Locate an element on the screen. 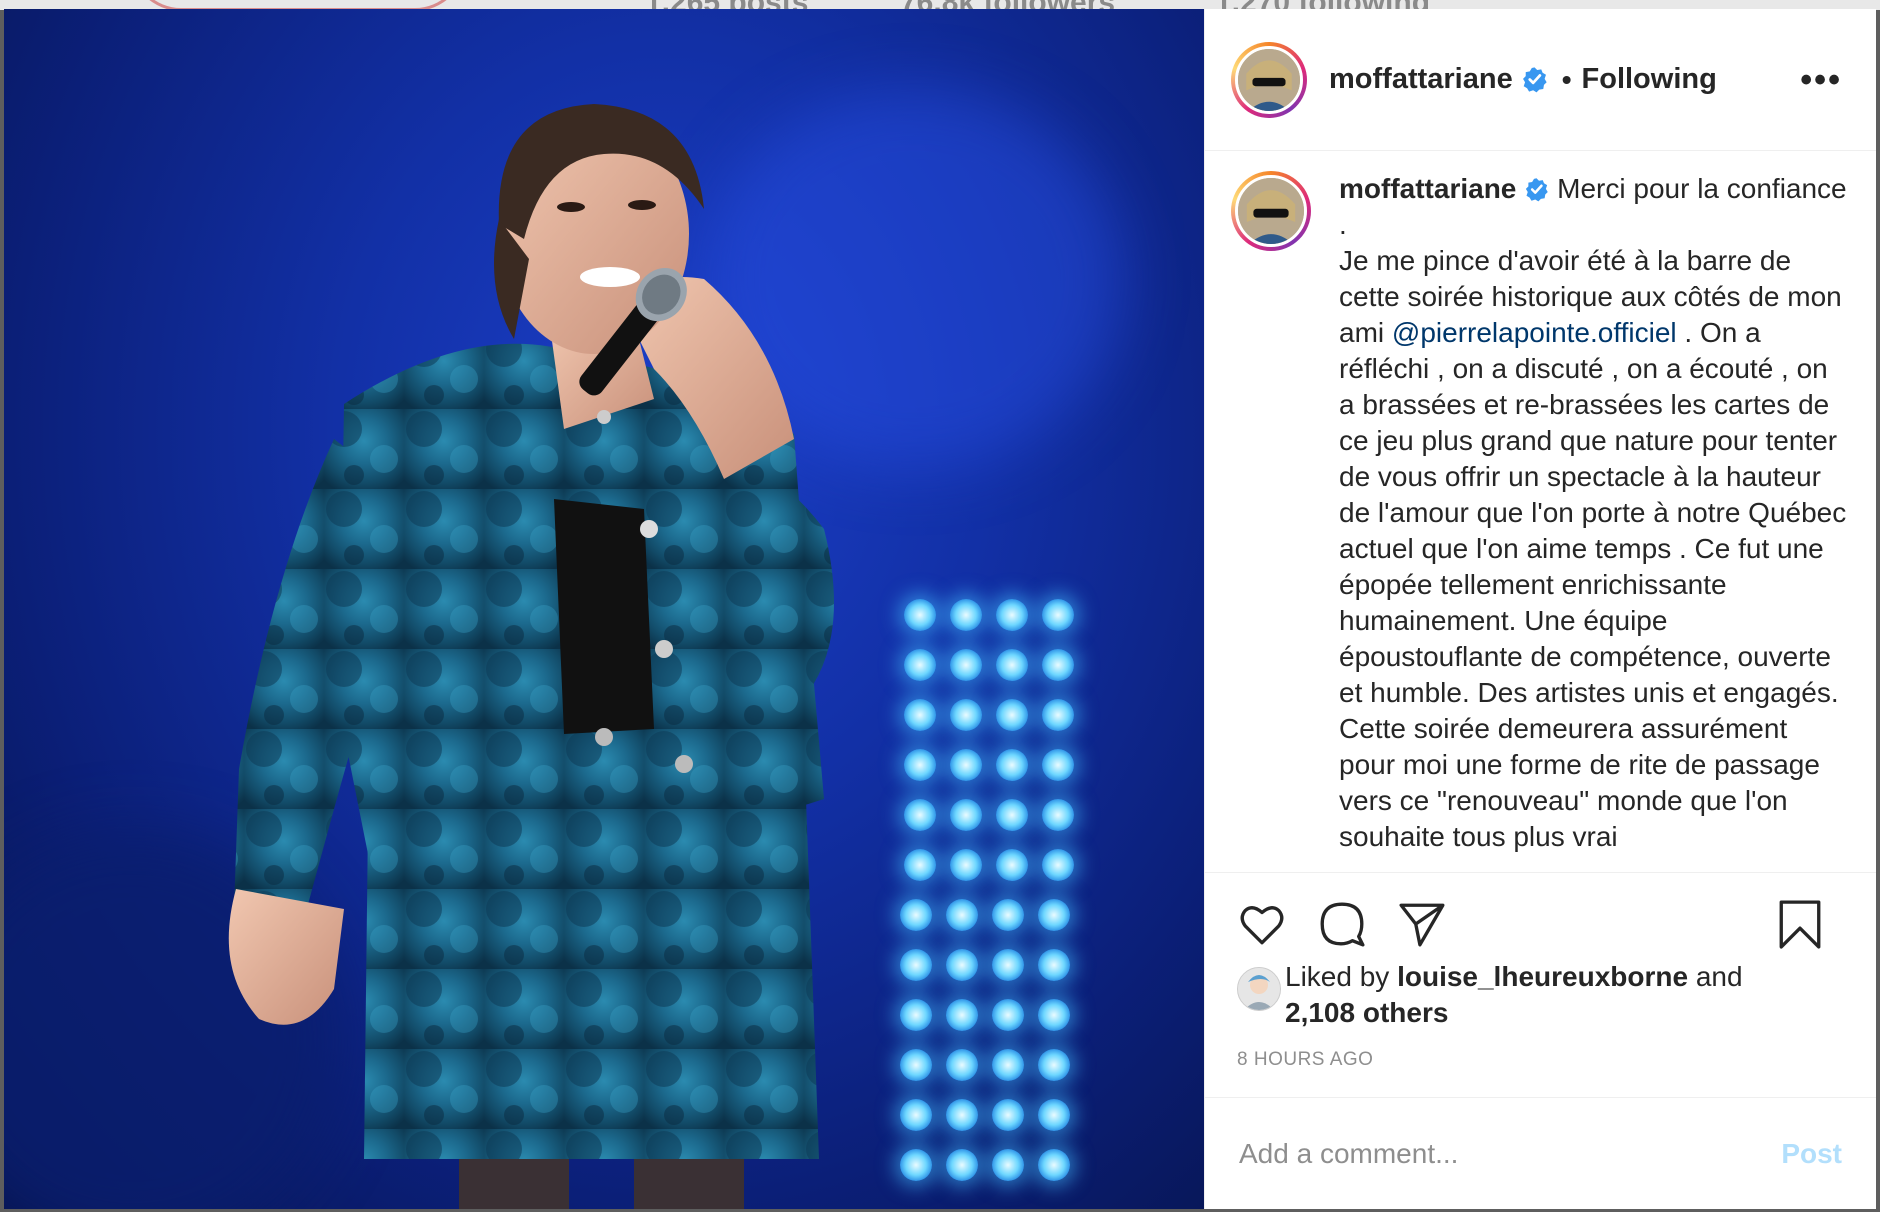 The width and height of the screenshot is (1880, 1212). verified-badge-icon is located at coordinates (1534, 80).